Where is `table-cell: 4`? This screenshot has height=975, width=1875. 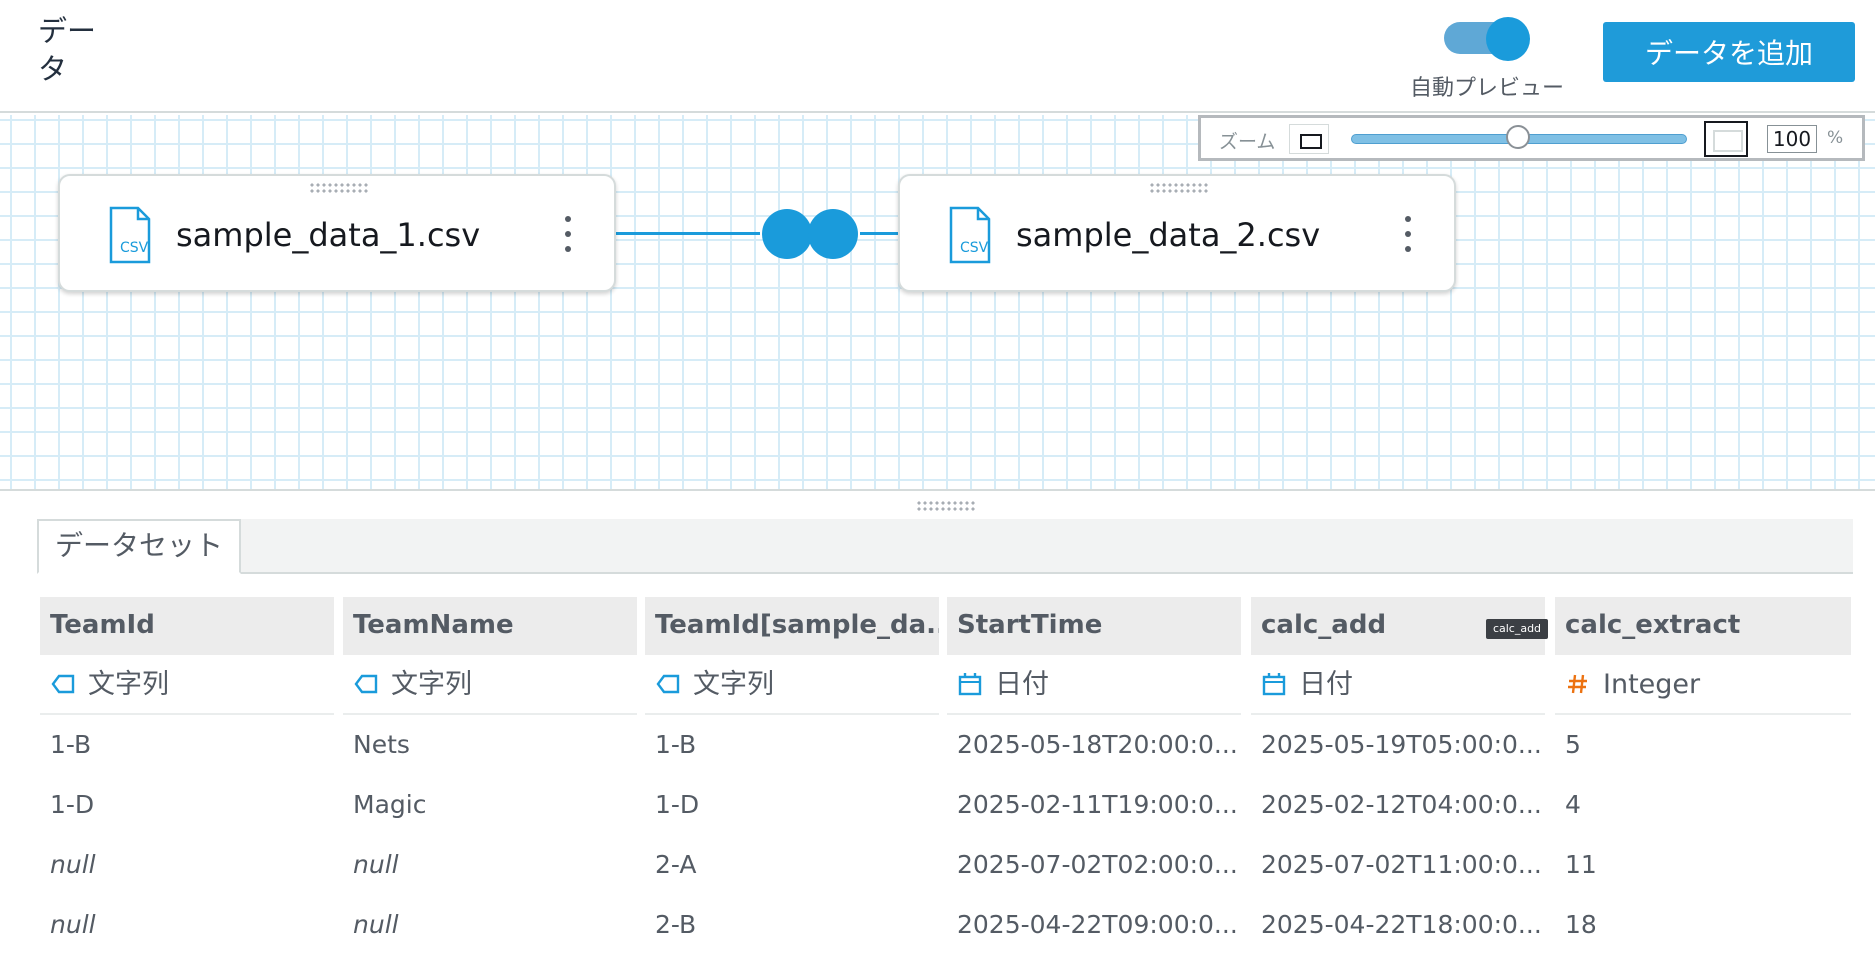 table-cell: 4 is located at coordinates (1573, 804).